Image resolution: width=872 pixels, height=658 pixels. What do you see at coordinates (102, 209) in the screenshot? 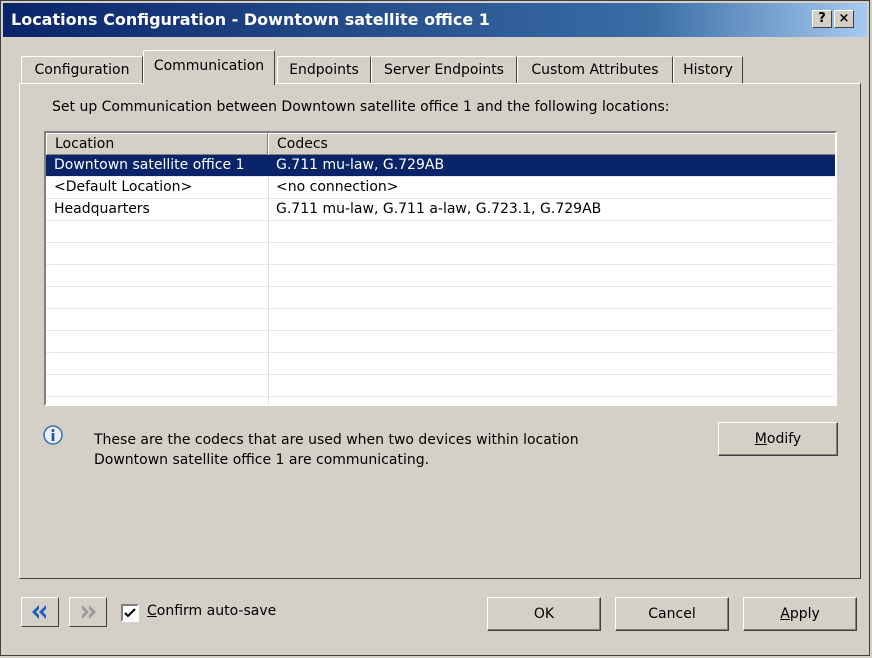
I see `row-location: Headquarters` at bounding box center [102, 209].